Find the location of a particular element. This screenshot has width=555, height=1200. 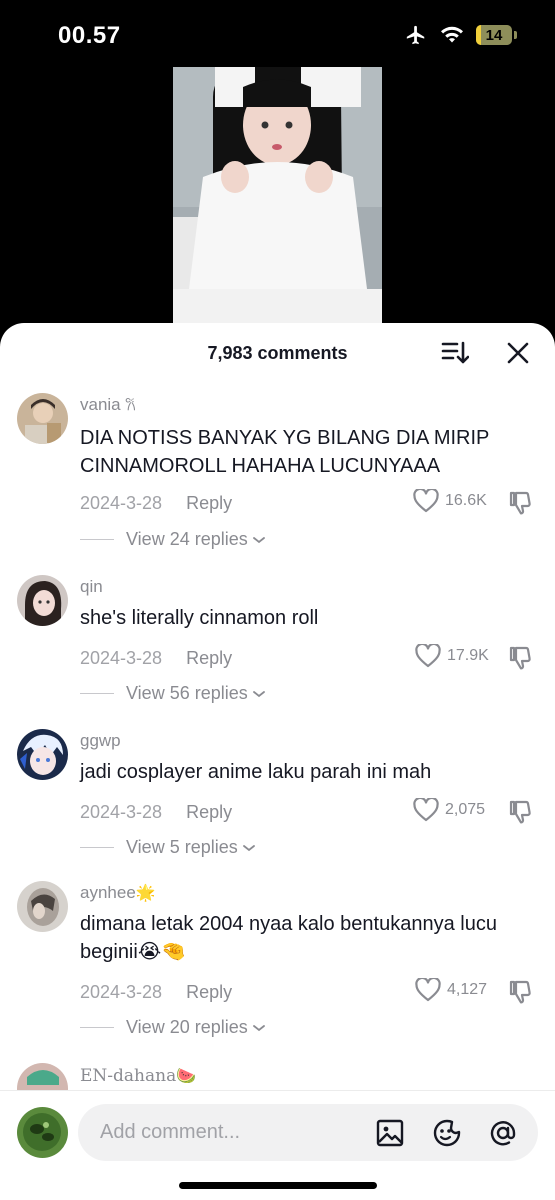

comment-input is located at coordinates (230, 1132).